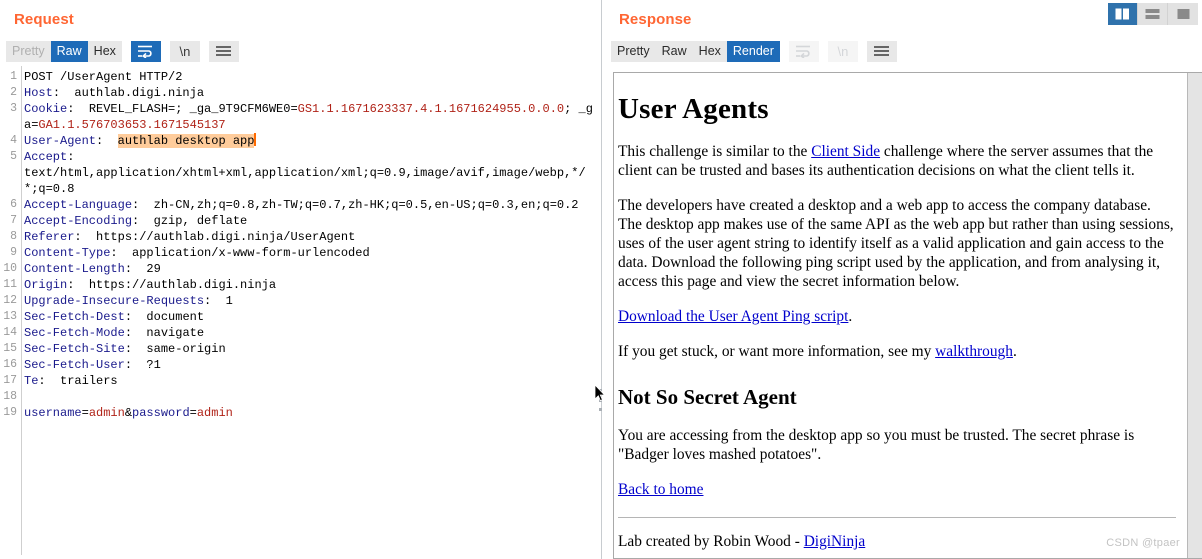 This screenshot has height=559, width=1202. Describe the element at coordinates (175, 349) in the screenshot. I see `code-segment: : same-origin` at that location.